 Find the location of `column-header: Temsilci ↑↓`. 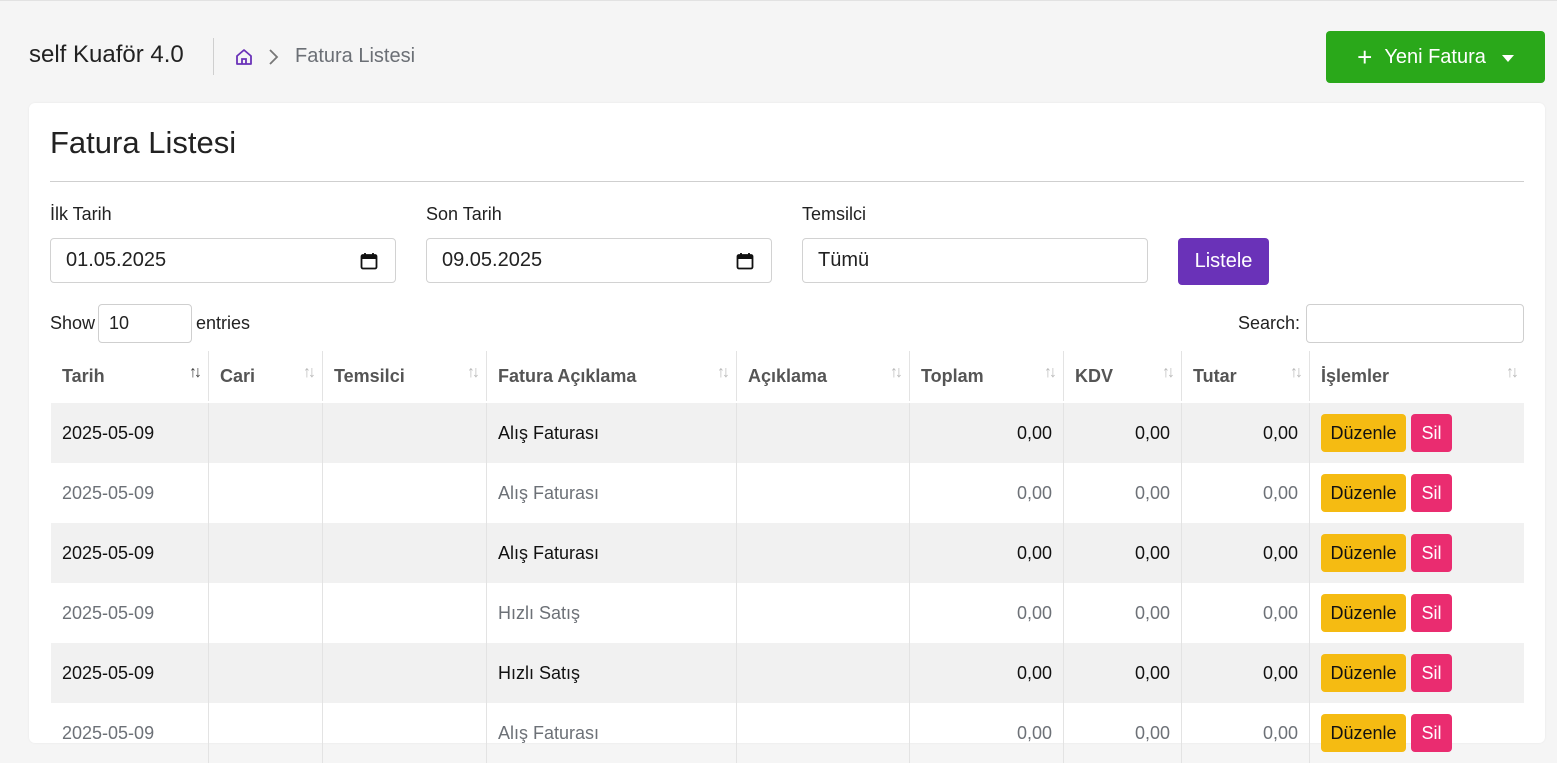

column-header: Temsilci ↑↓ is located at coordinates (404, 376).